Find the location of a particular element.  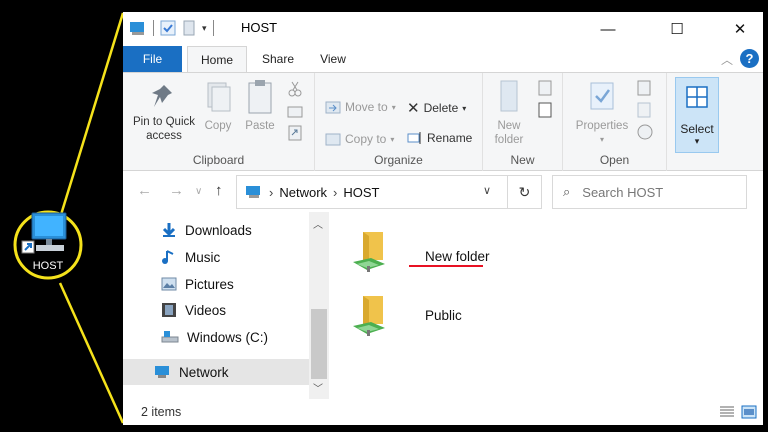

delete-button: ✕ Delete ▾ is located at coordinates (436, 108).